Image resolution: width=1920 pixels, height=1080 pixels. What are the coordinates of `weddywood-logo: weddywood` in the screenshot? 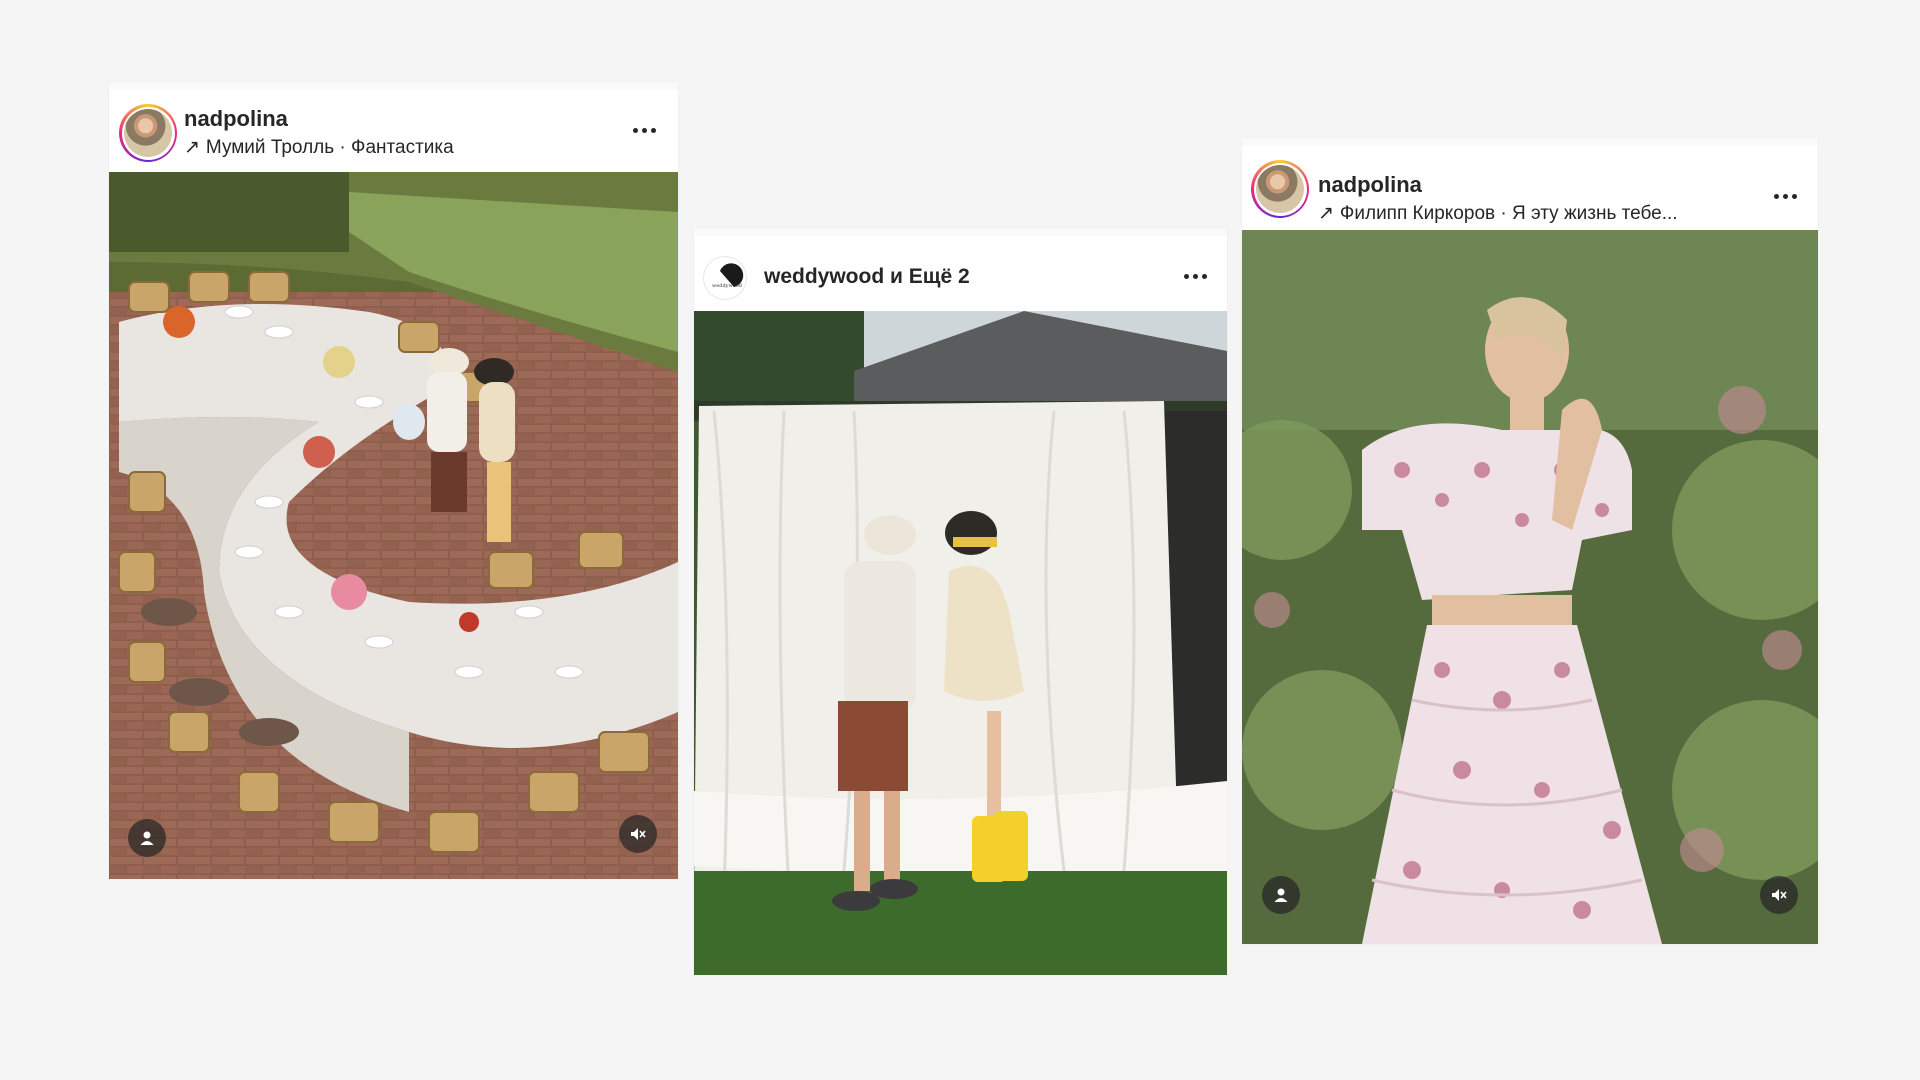 It's located at (728, 276).